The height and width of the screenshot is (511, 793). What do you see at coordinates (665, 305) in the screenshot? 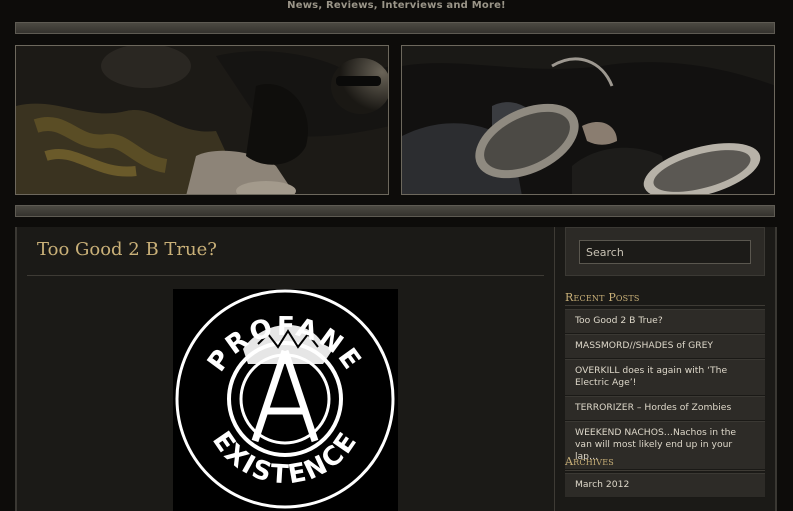
I see `recent-posts-rule` at bounding box center [665, 305].